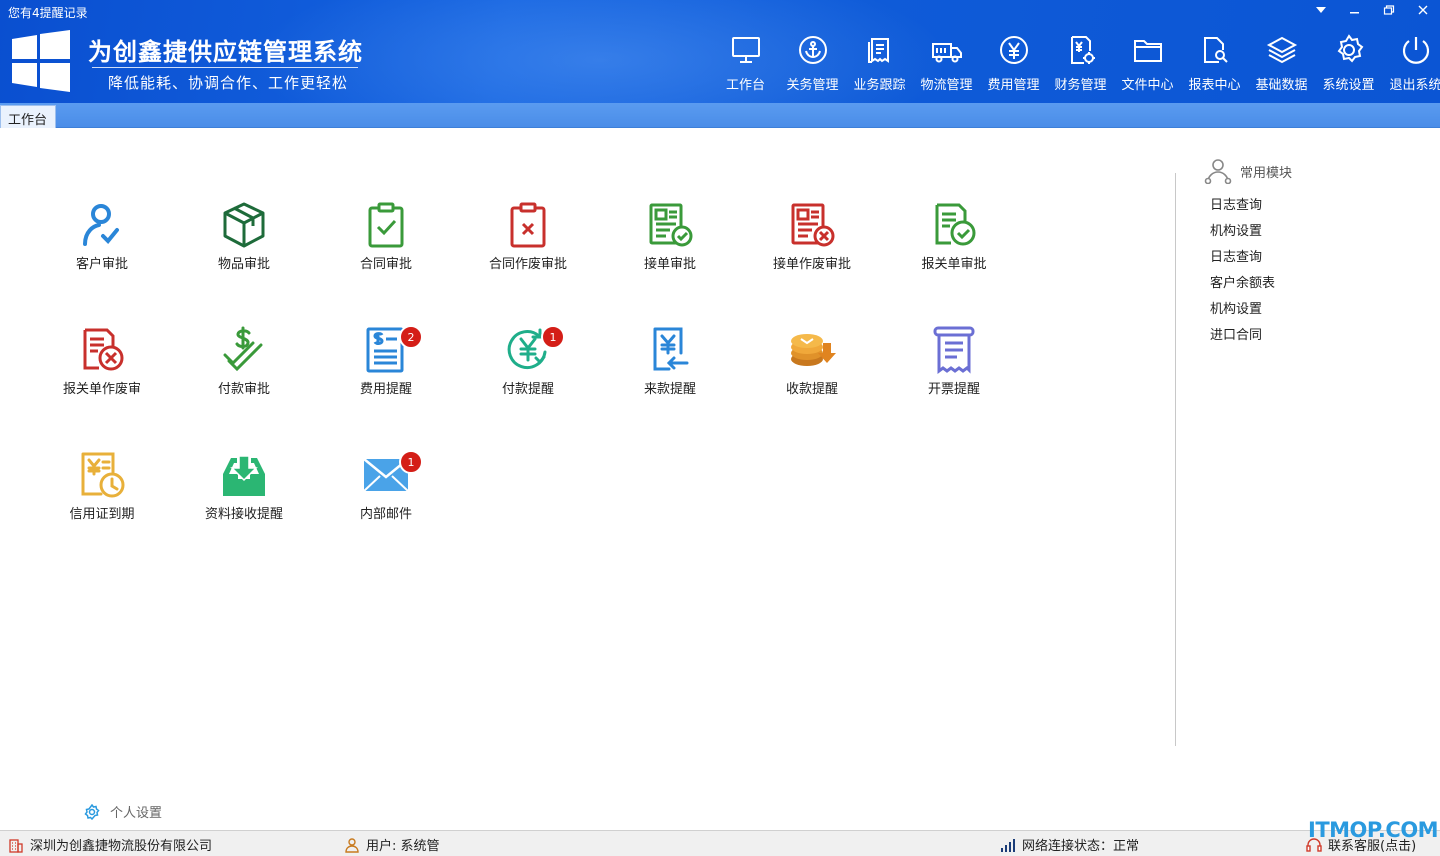  What do you see at coordinates (1281, 50) in the screenshot?
I see `layers-icon` at bounding box center [1281, 50].